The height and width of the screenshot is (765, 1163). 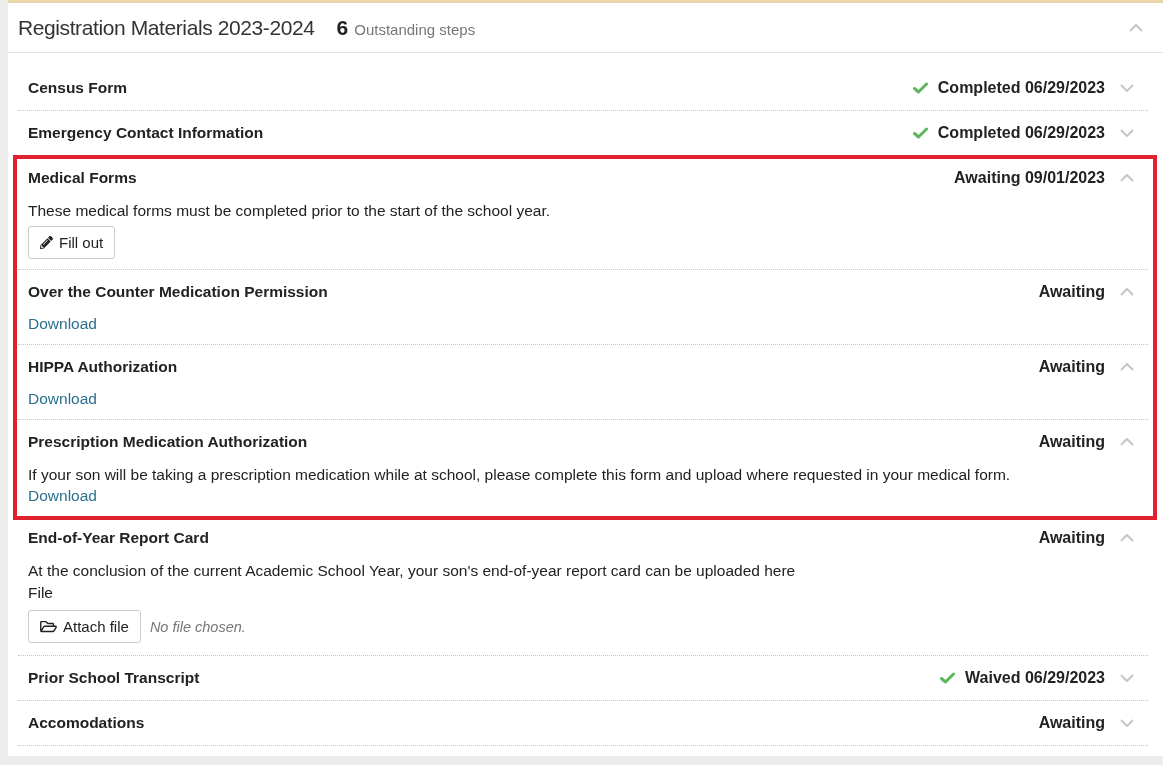 I want to click on file-status: No file chosen., so click(x=197, y=626).